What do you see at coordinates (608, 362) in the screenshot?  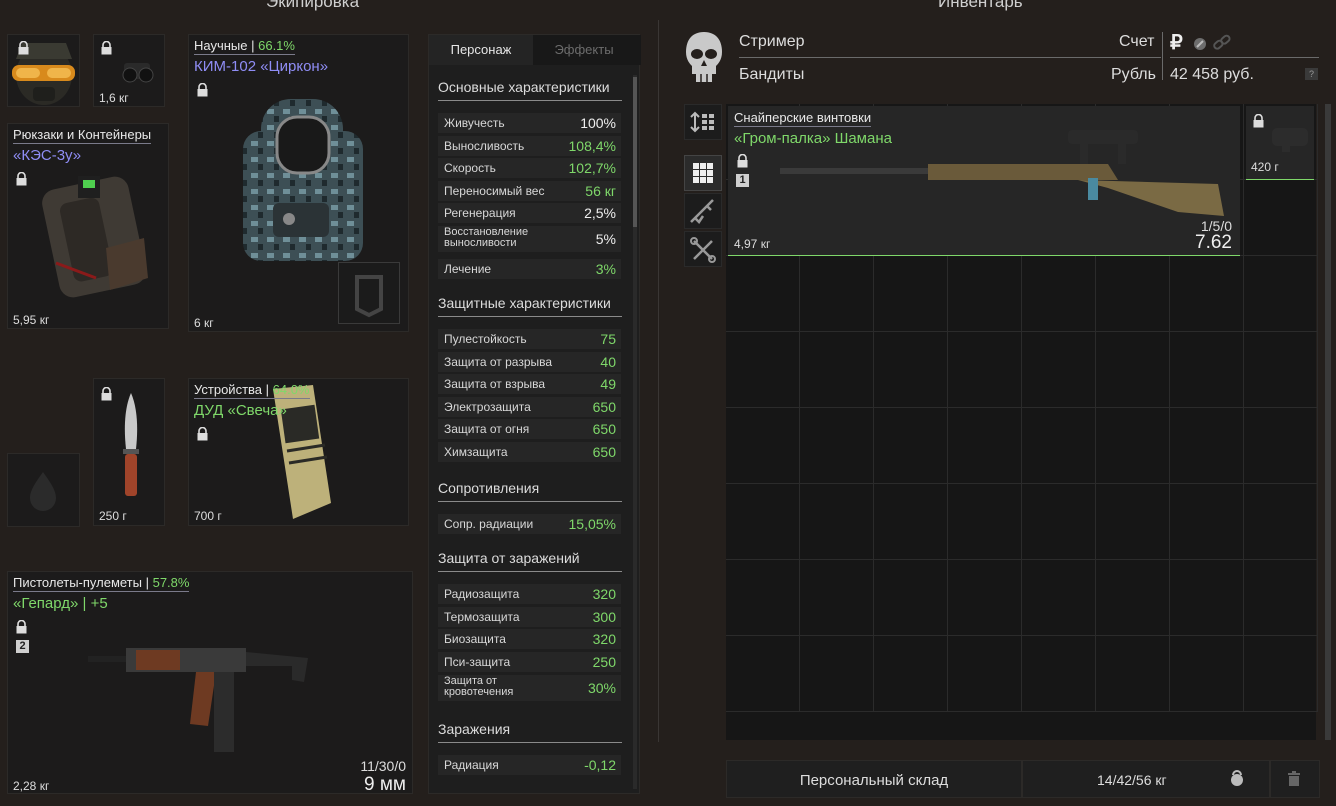 I see `stat-value: 40` at bounding box center [608, 362].